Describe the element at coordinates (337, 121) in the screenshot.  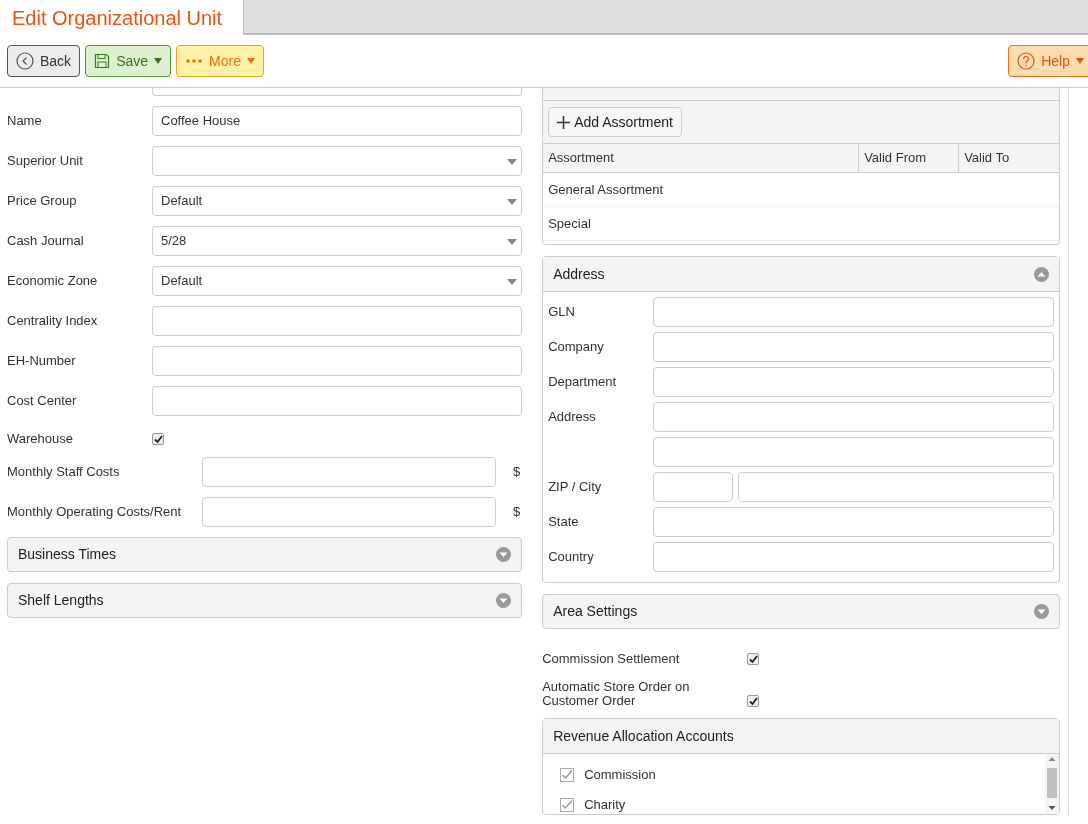
I see `input-field: Coffee House` at that location.